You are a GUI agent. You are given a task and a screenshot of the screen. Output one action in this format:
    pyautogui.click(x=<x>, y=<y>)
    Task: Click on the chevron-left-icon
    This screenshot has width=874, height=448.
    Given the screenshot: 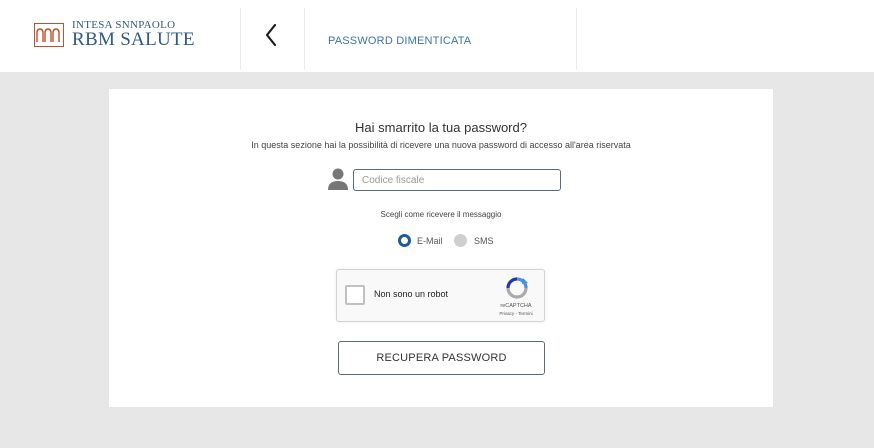 What is the action you would take?
    pyautogui.click(x=271, y=35)
    